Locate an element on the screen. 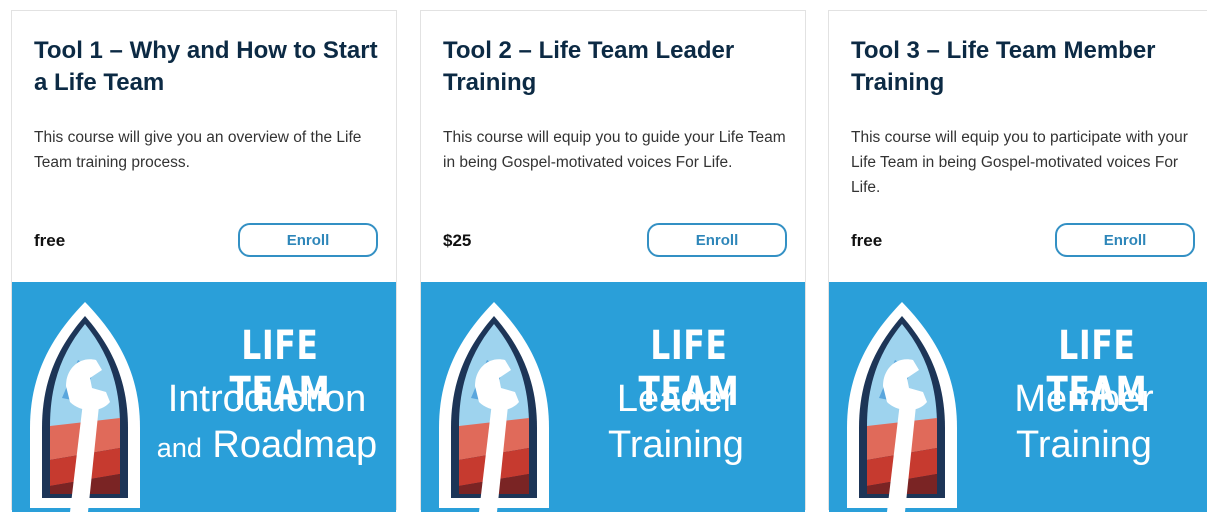 The image size is (1207, 512). course-title: Tool 2 – Life Team Leader Training is located at coordinates (618, 67).